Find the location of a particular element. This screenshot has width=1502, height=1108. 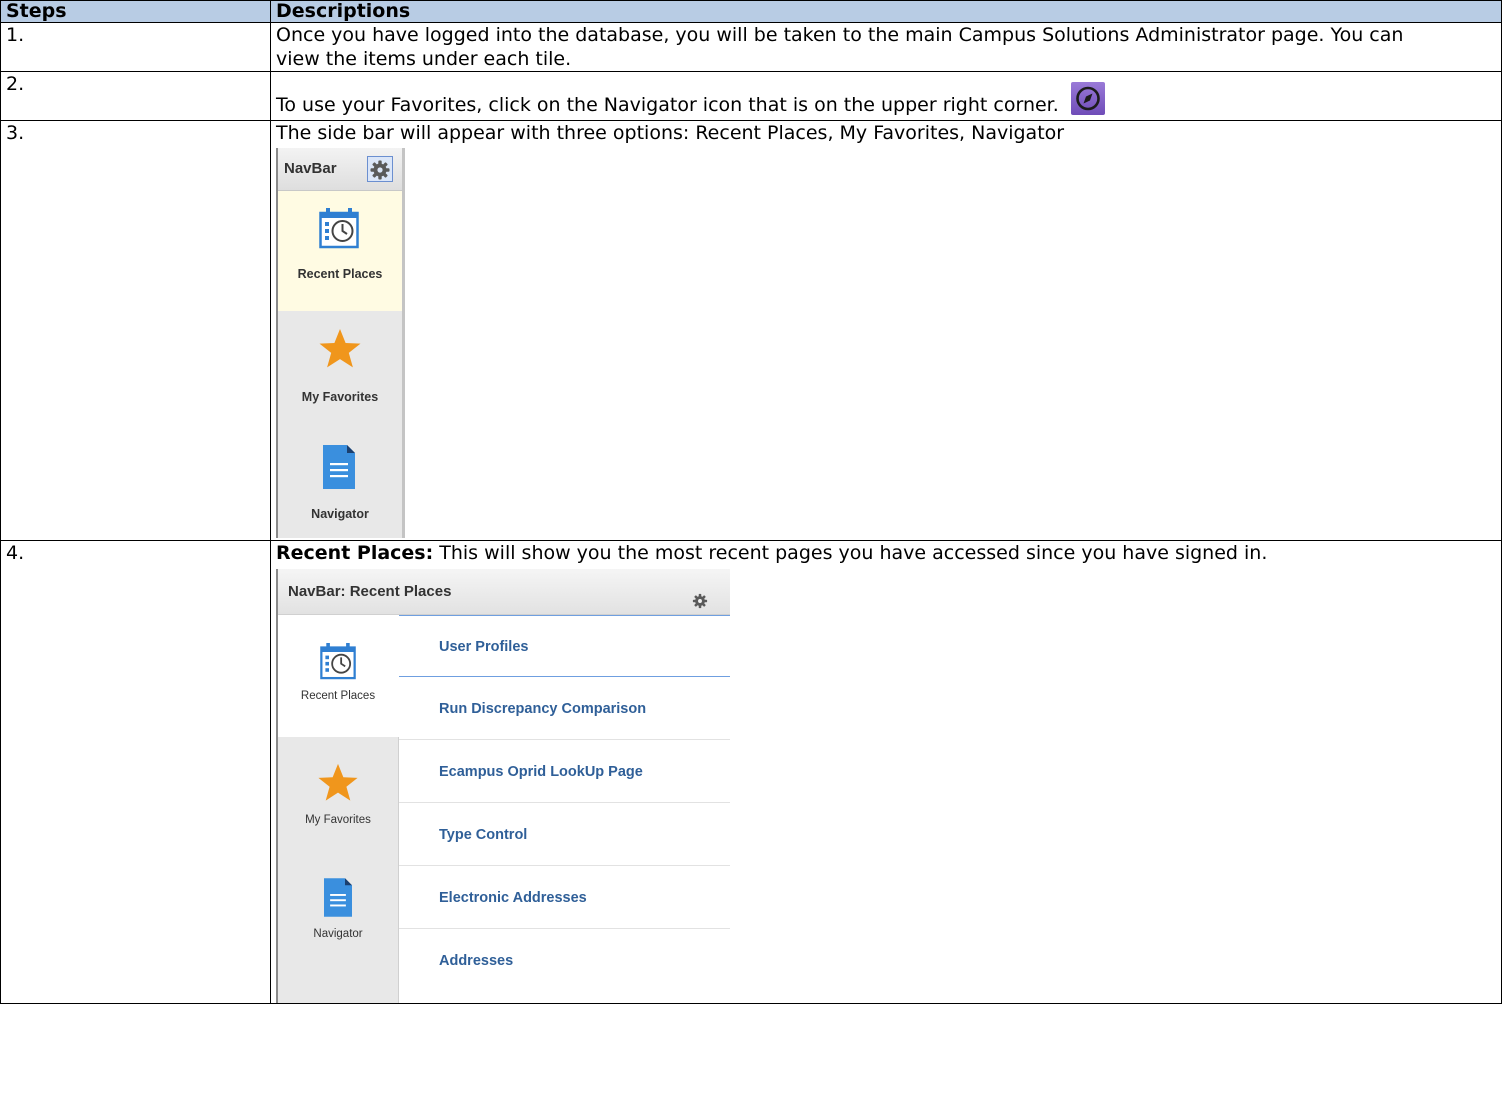

recent-place-link: Run Discrepancy Comparison is located at coordinates (564, 709).